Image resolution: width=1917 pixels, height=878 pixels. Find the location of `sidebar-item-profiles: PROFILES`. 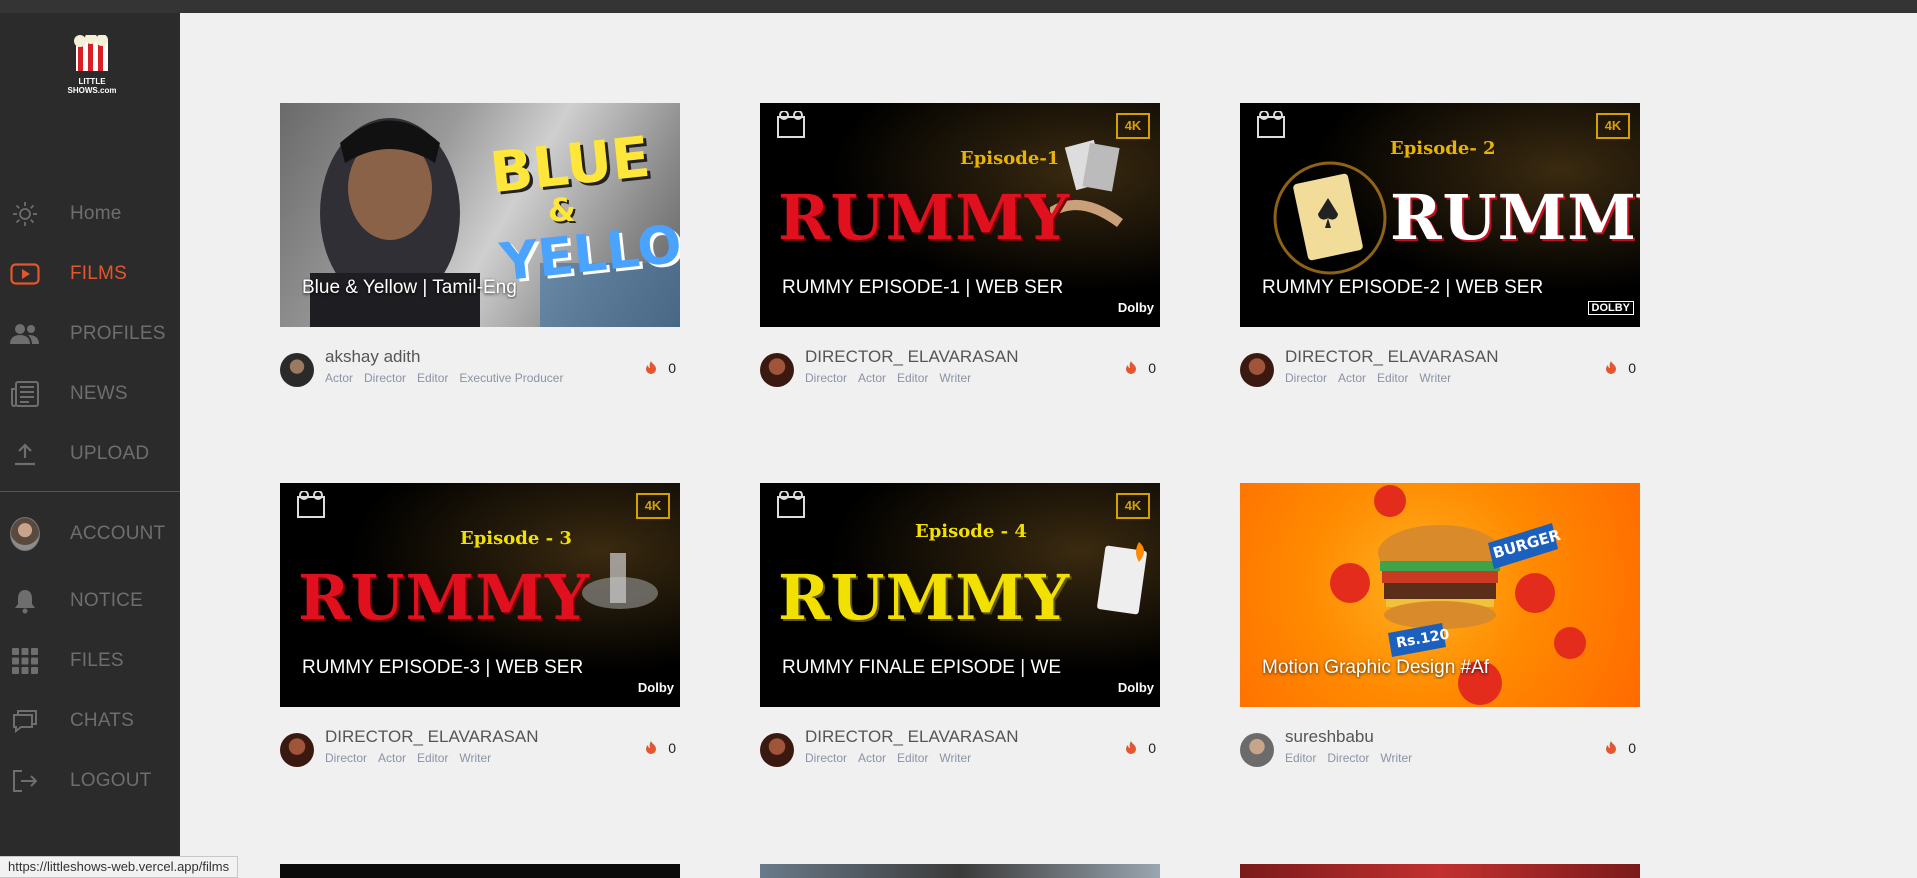

sidebar-item-profiles: PROFILES is located at coordinates (90, 334).